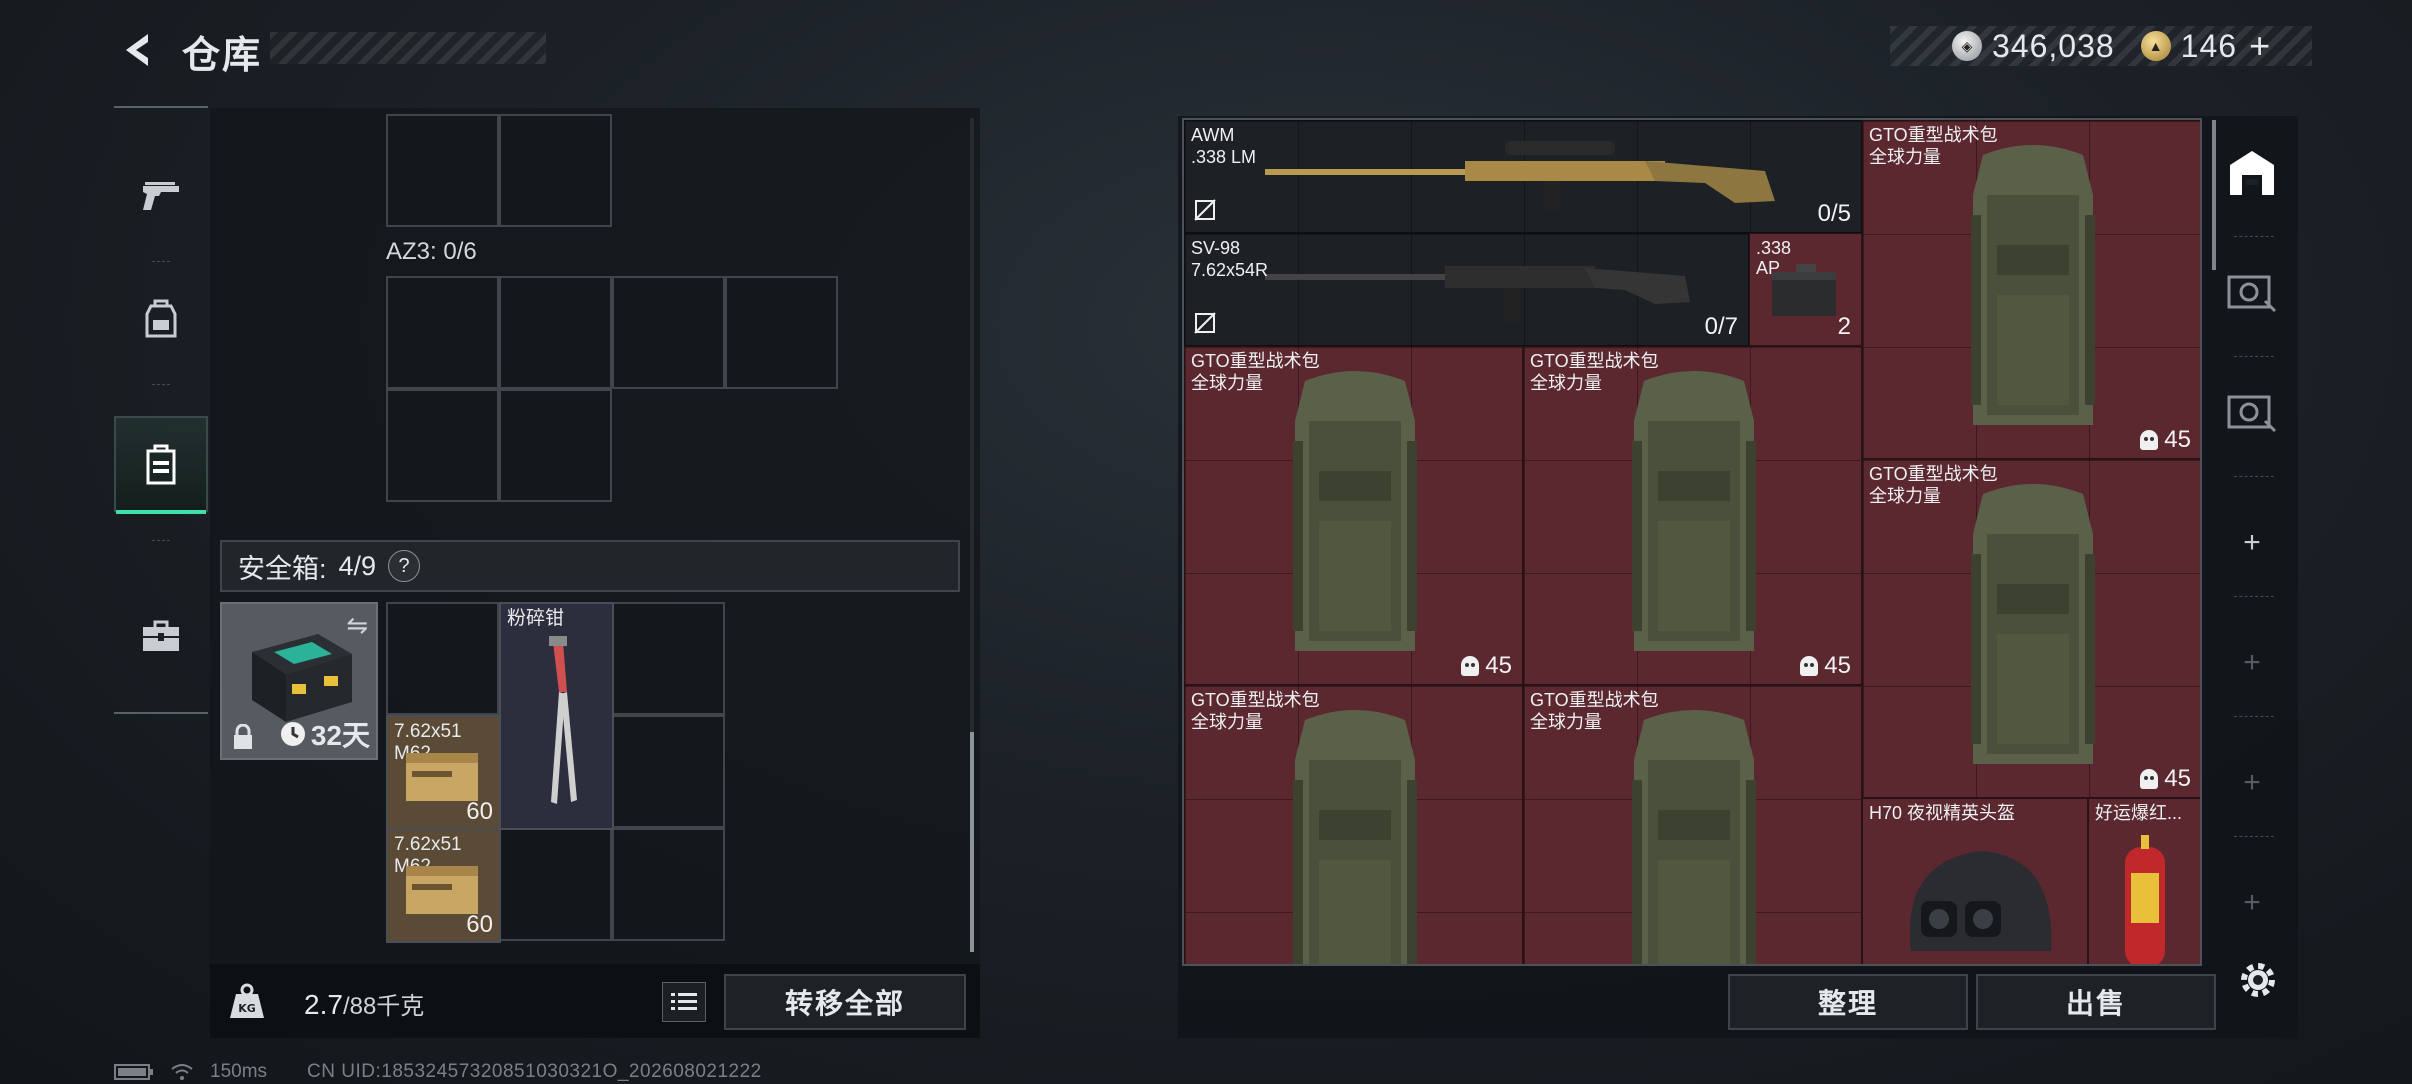 This screenshot has width=2412, height=1084. I want to click on ammo-count: 0/5, so click(1834, 213).